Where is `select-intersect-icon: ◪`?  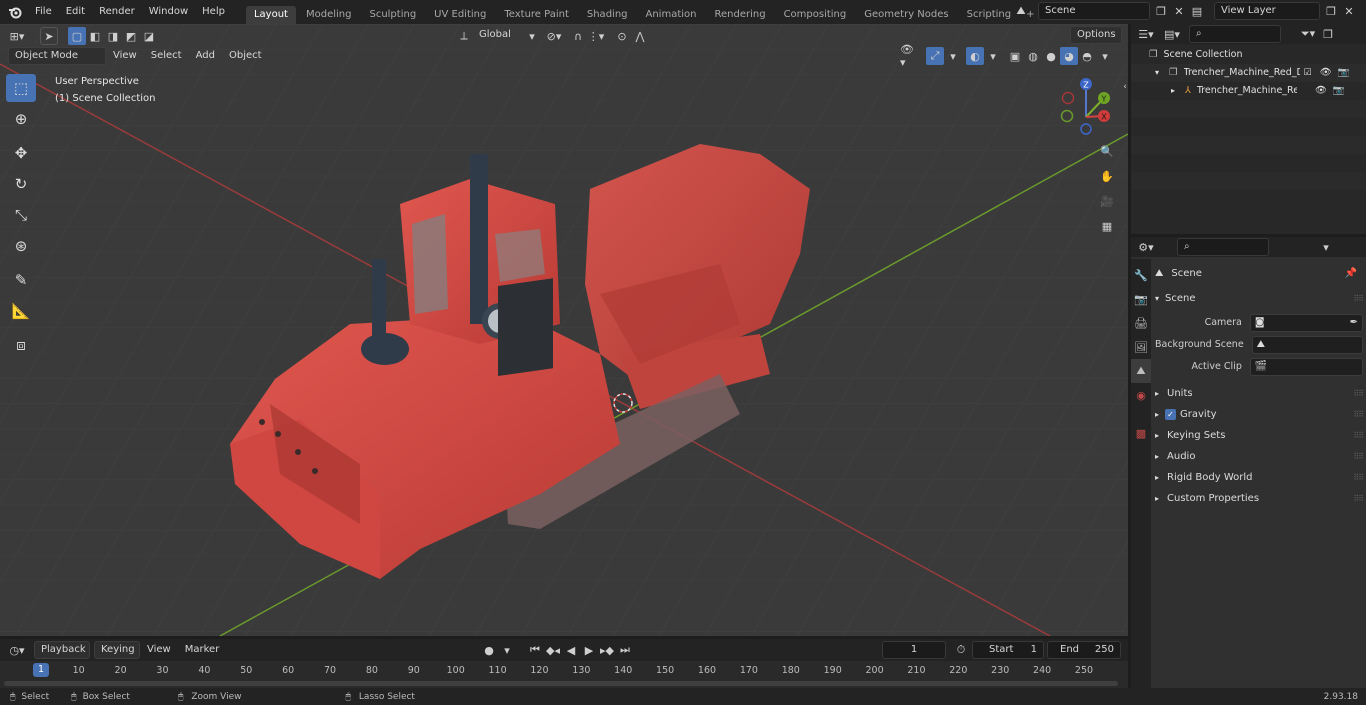
select-intersect-icon: ◪ is located at coordinates (149, 36).